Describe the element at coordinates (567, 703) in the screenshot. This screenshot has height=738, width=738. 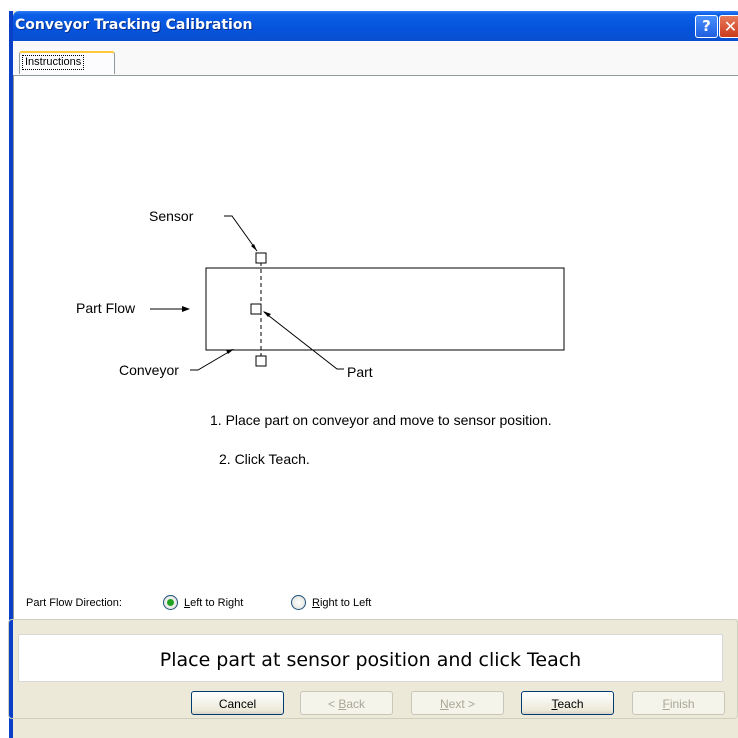
I see `teach-button: Teach` at that location.